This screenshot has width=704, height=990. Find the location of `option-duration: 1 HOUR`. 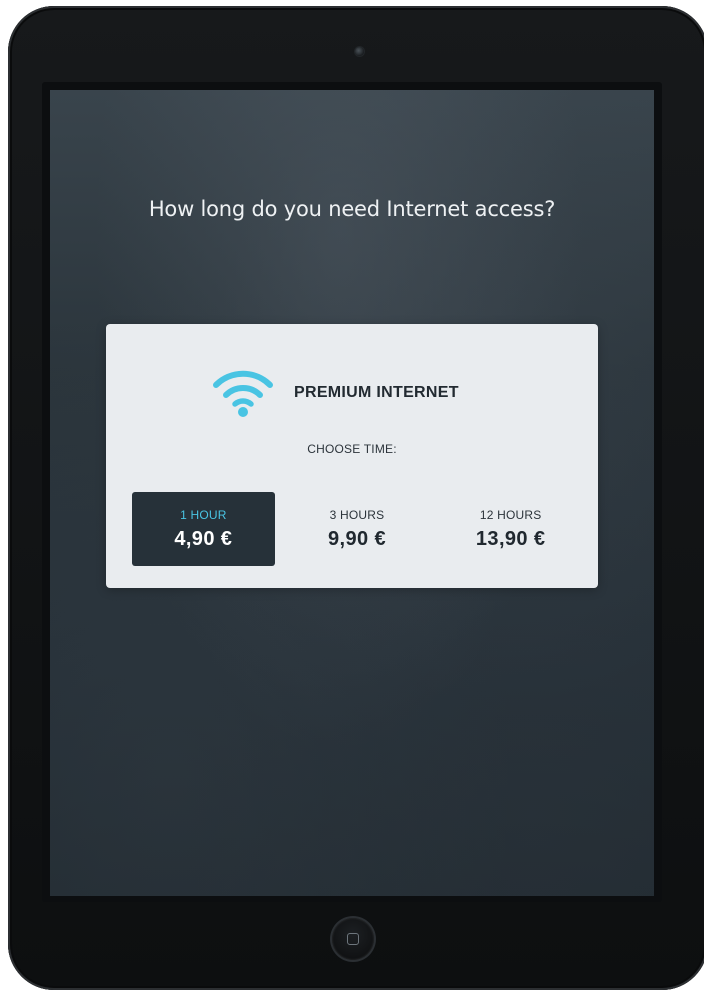

option-duration: 1 HOUR is located at coordinates (203, 514).